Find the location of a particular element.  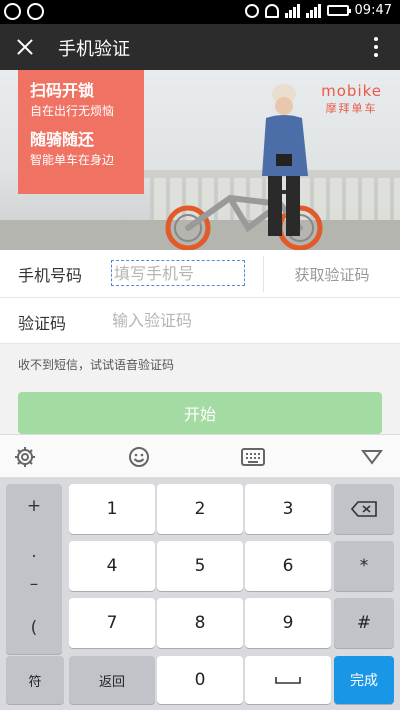

digit-key-5: 5 is located at coordinates (200, 566).